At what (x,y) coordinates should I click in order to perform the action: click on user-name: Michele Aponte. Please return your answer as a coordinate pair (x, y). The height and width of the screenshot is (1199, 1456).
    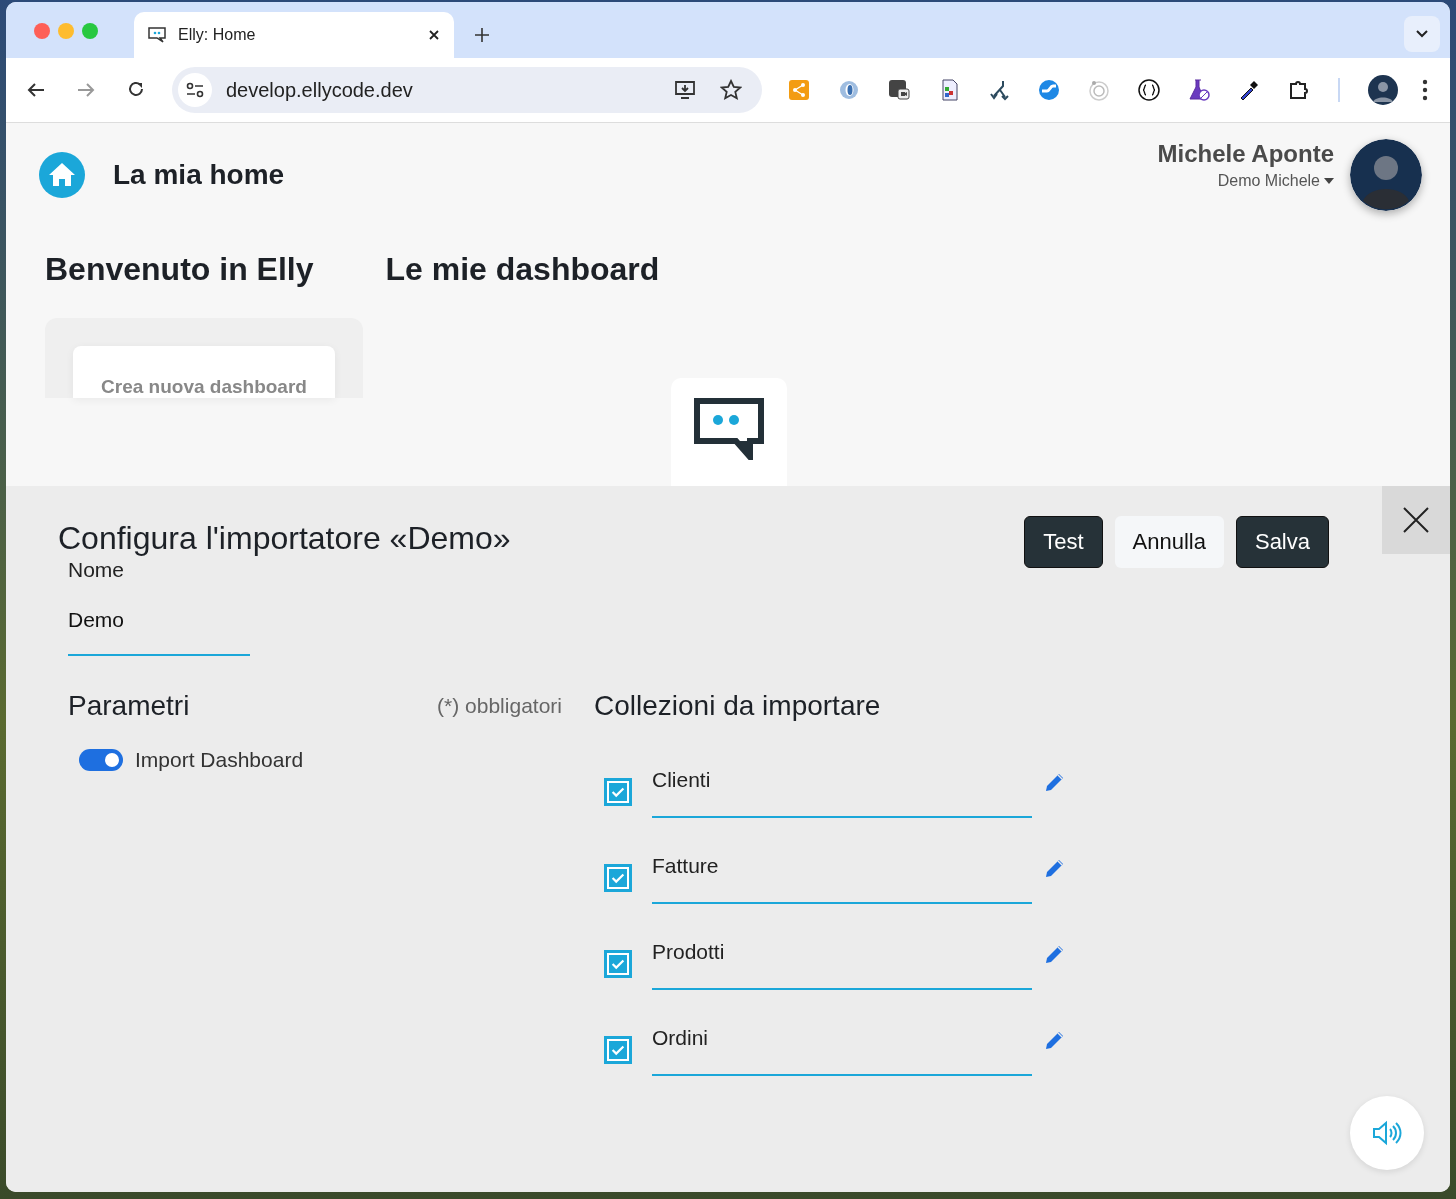
    Looking at the image, I should click on (1245, 154).